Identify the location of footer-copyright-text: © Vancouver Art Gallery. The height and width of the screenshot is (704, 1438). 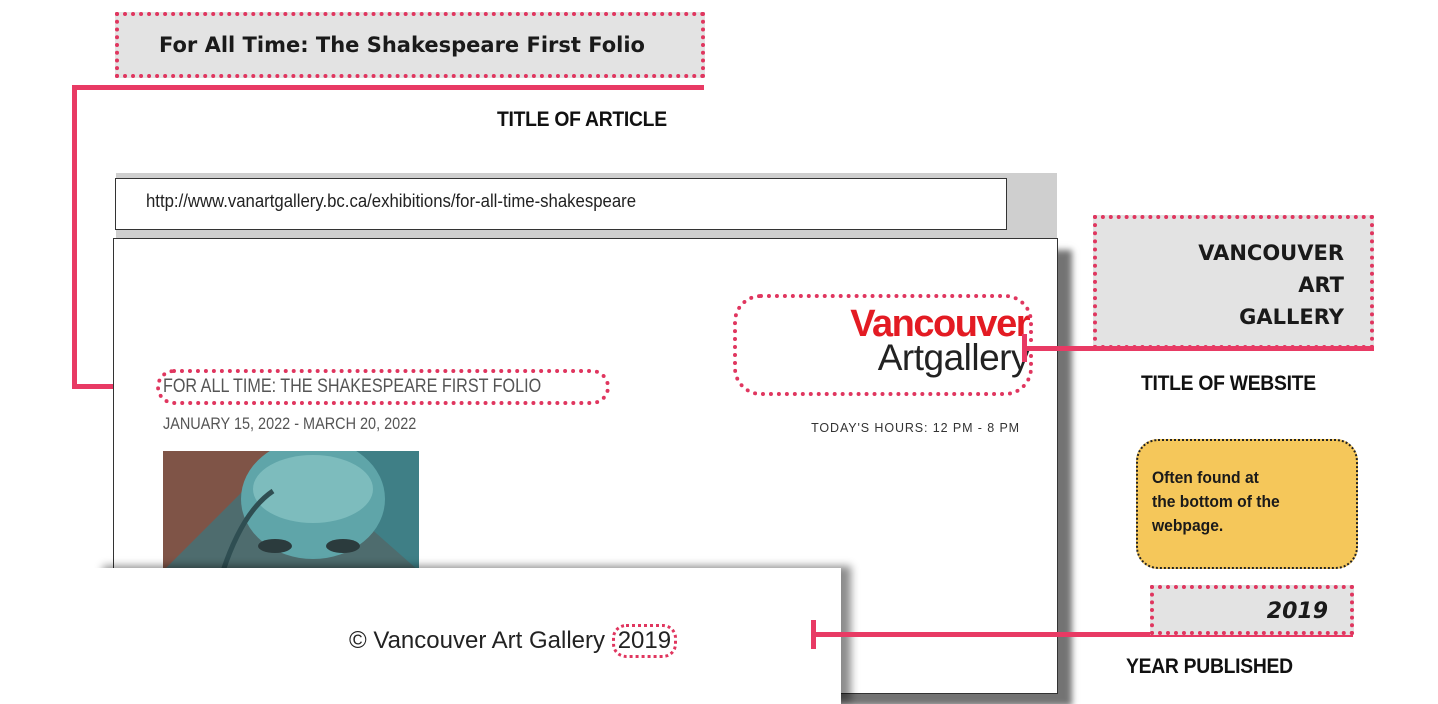
(477, 640).